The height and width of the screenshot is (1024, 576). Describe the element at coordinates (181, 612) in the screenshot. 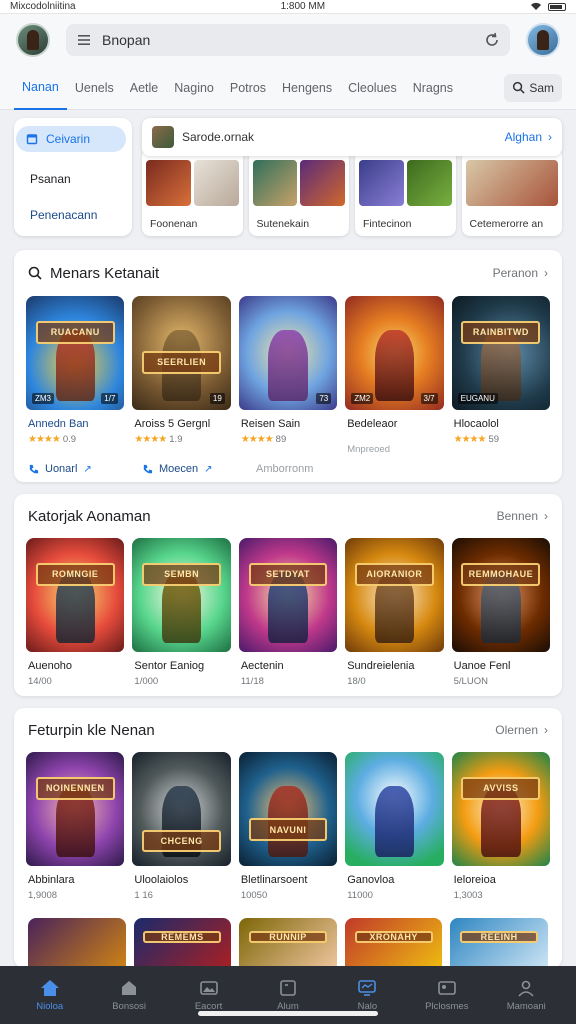

I see `game-card: SEMBN Sentor Eaniog 1/000` at that location.